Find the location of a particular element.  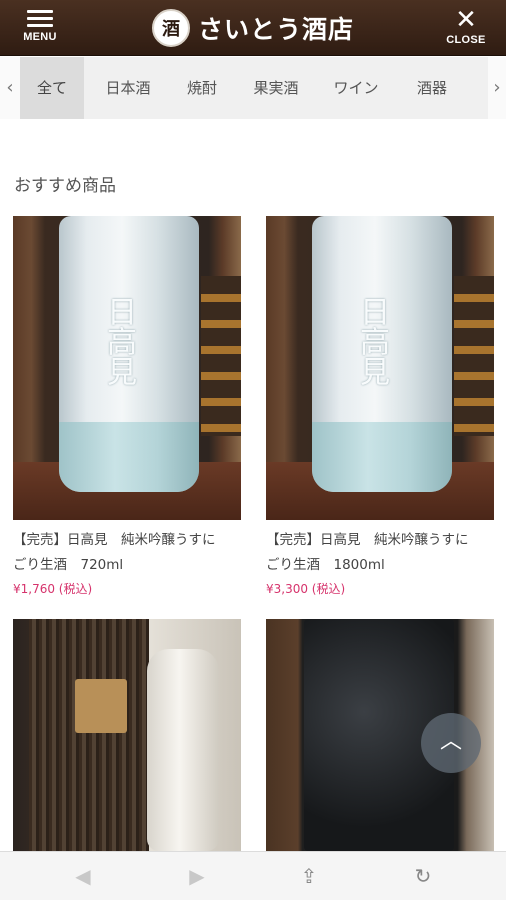

tab-all: 全て is located at coordinates (52, 88).